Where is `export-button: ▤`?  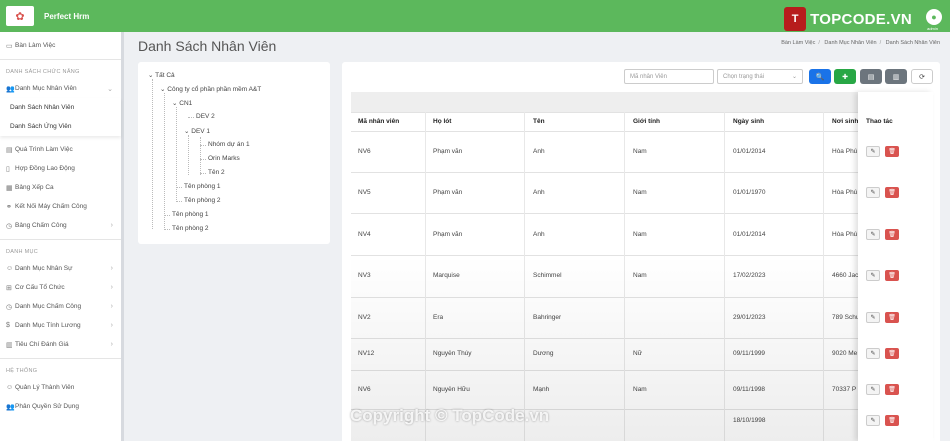
export-button: ▤ is located at coordinates (871, 76).